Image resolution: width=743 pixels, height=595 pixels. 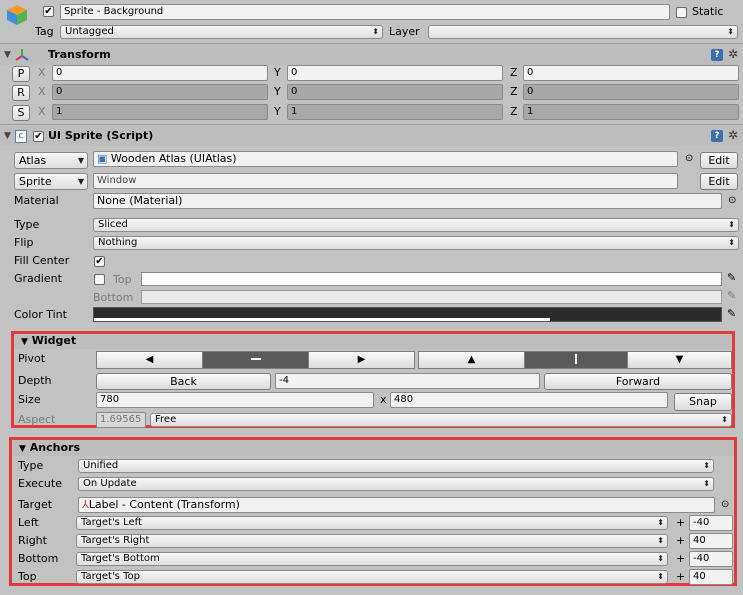 I want to click on aspect-label: Aspect, so click(x=37, y=419).